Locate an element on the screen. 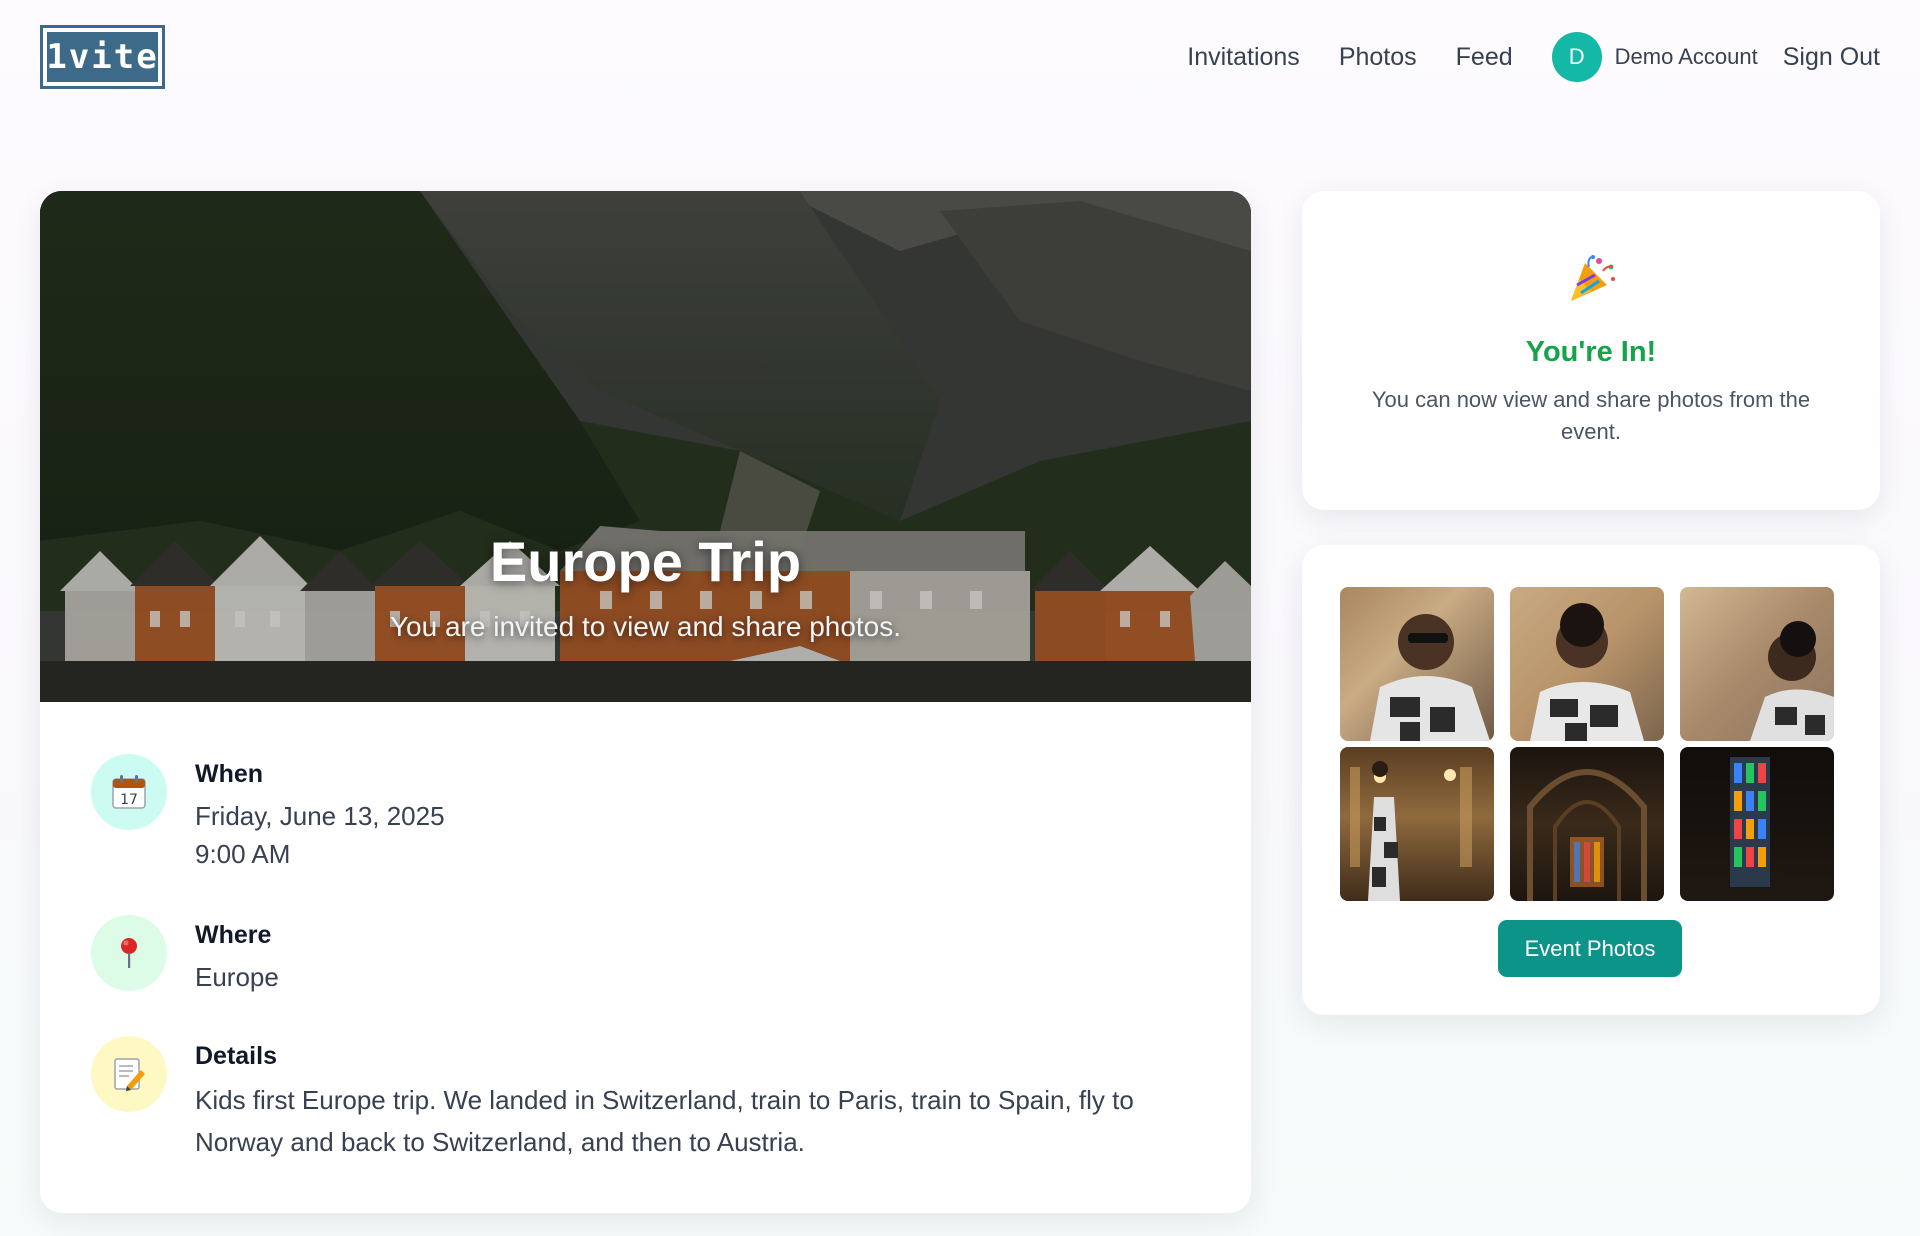  details-label: Details is located at coordinates (236, 1056).